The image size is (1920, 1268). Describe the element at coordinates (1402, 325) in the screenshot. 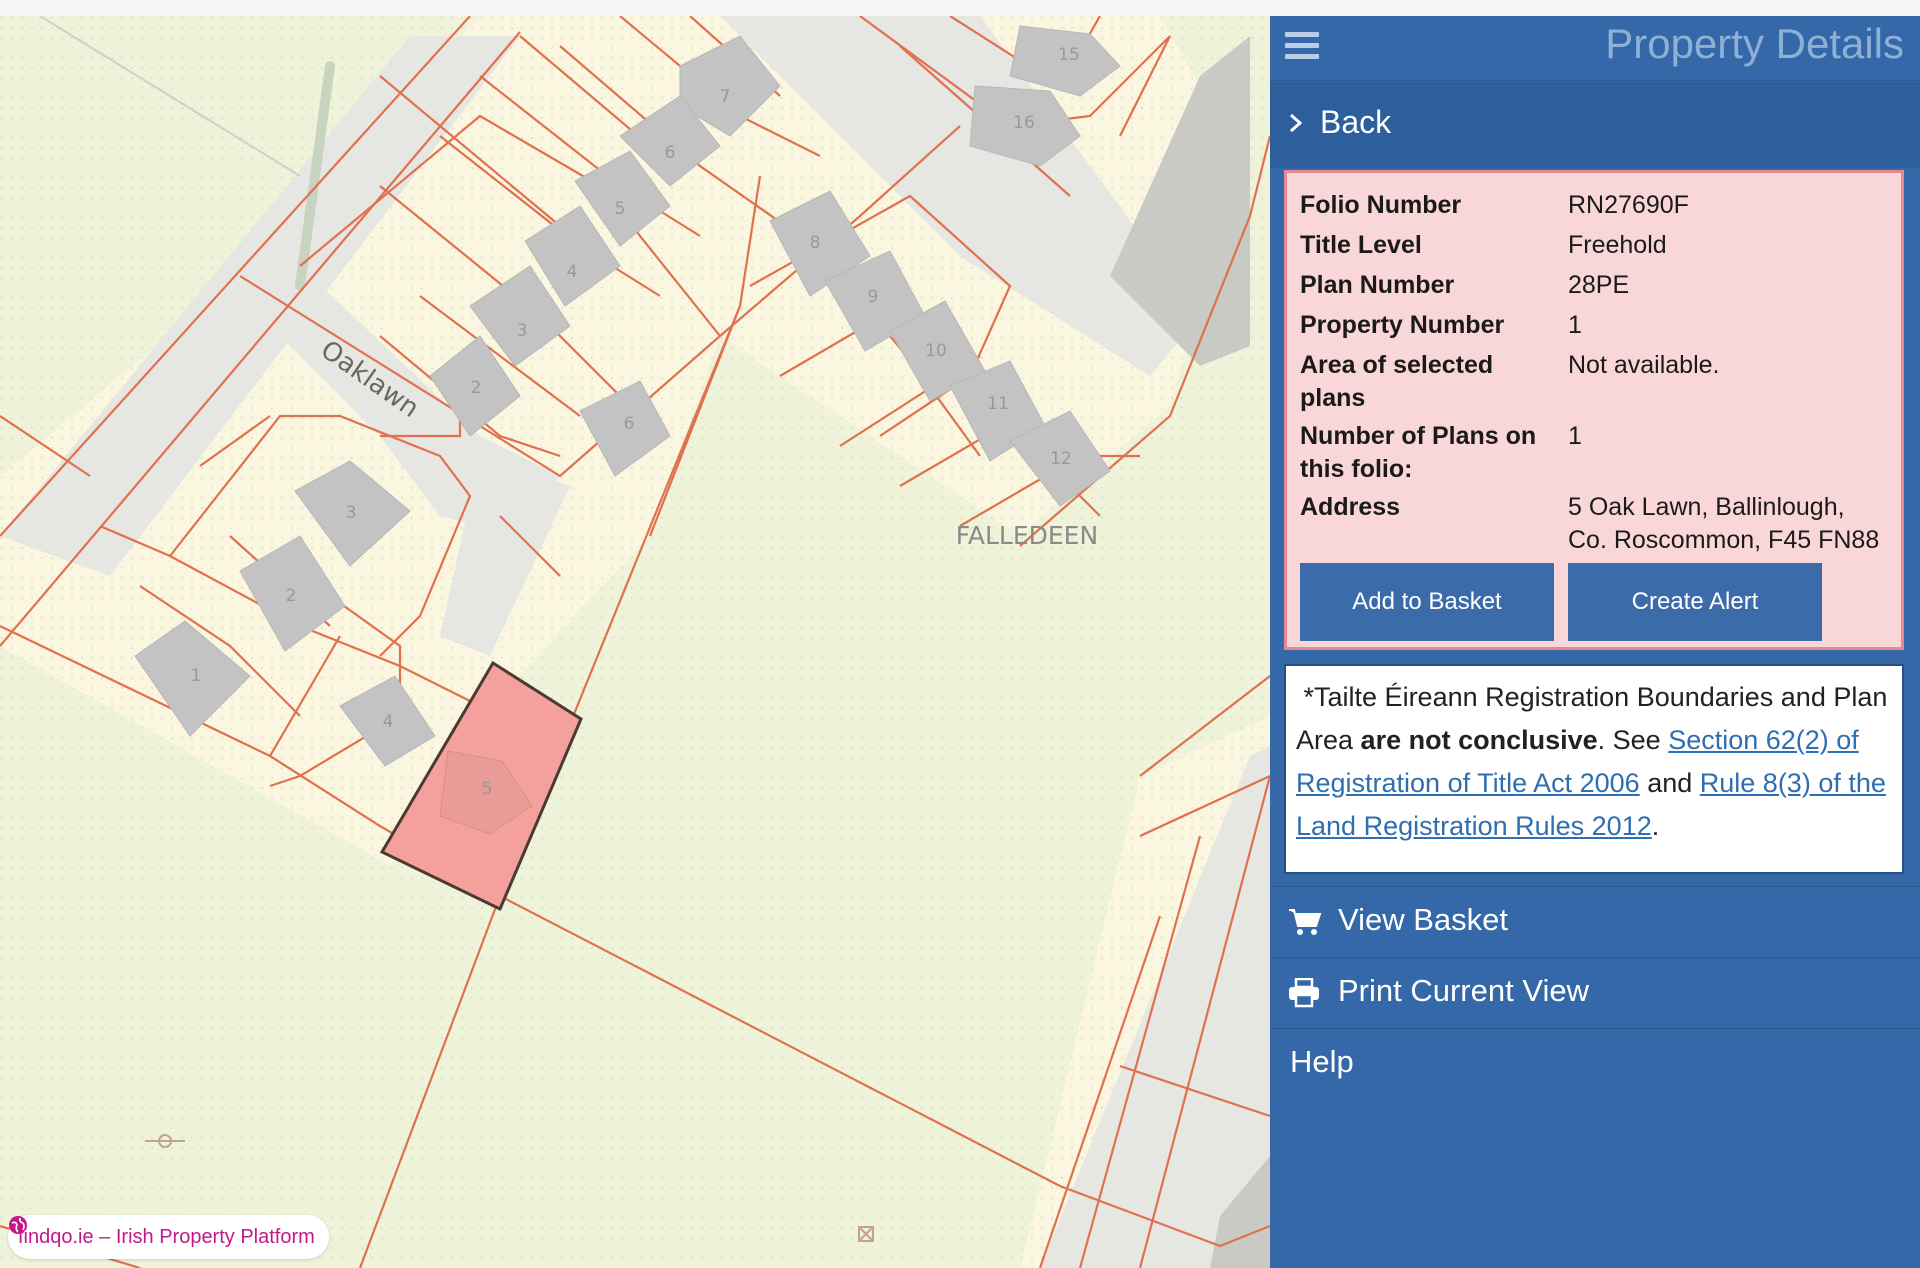

I see `property-number-label: Property Number` at that location.